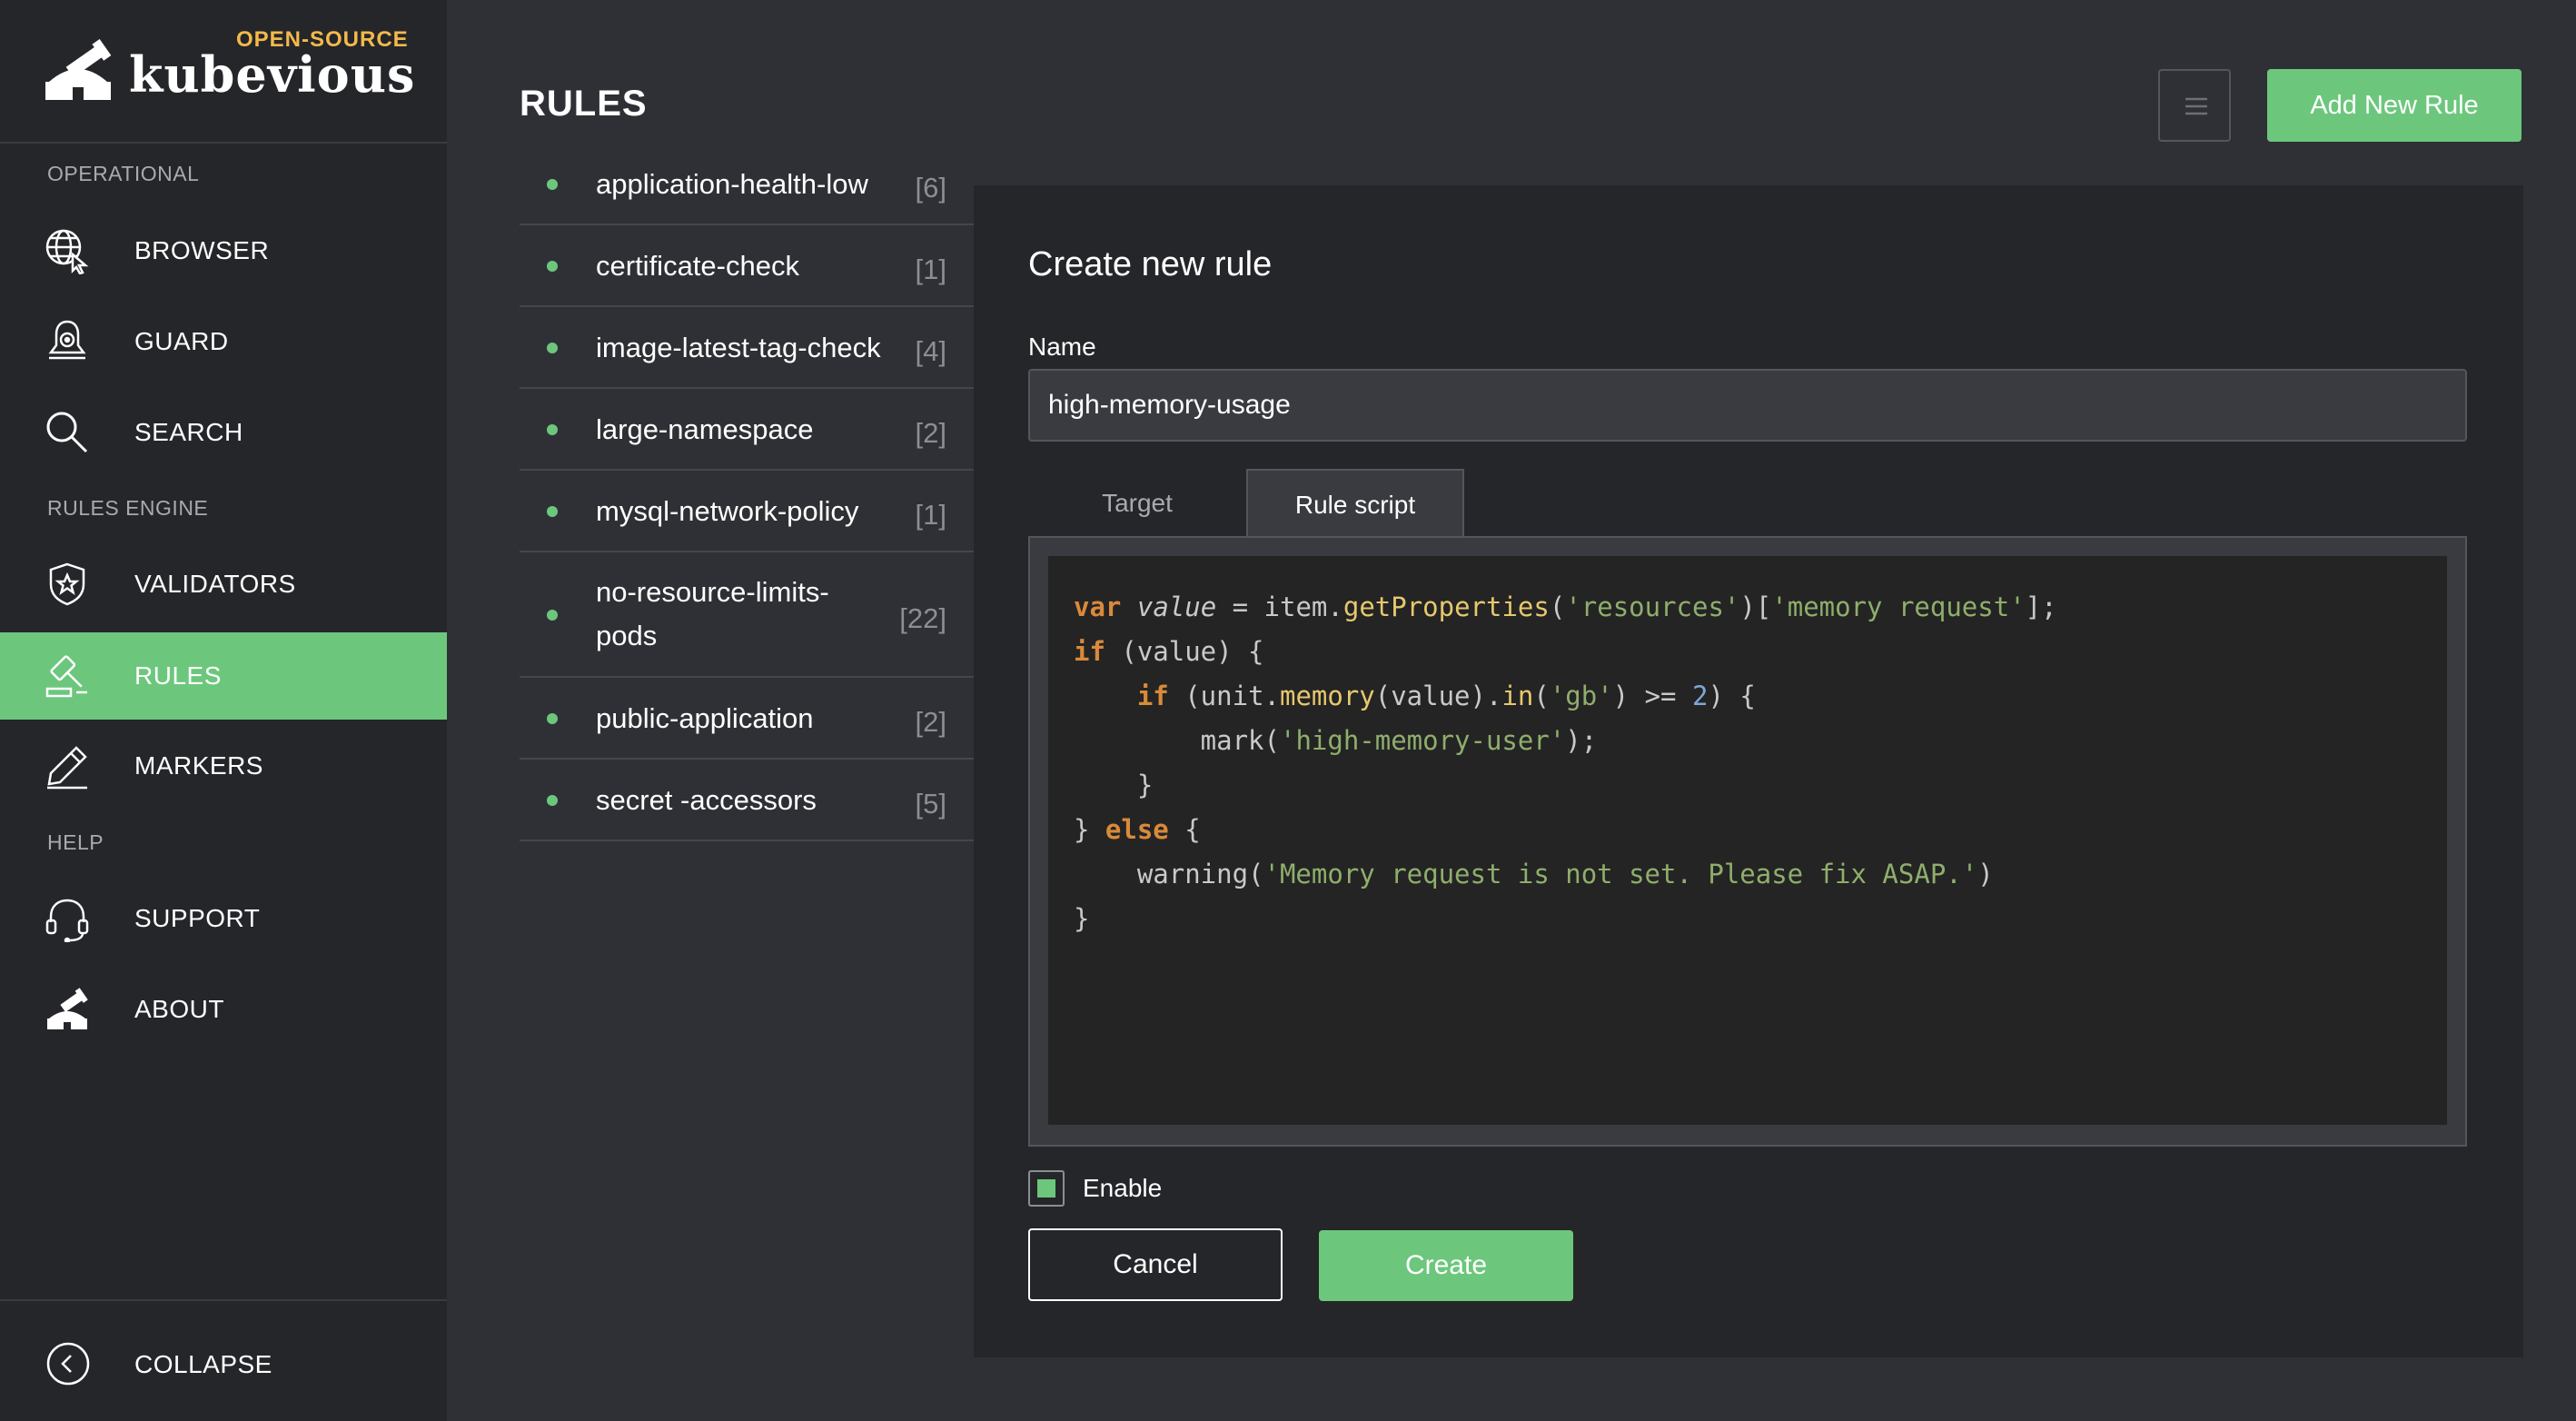 The image size is (2576, 1421). I want to click on sidebar-item-browser: BROWSER, so click(223, 250).